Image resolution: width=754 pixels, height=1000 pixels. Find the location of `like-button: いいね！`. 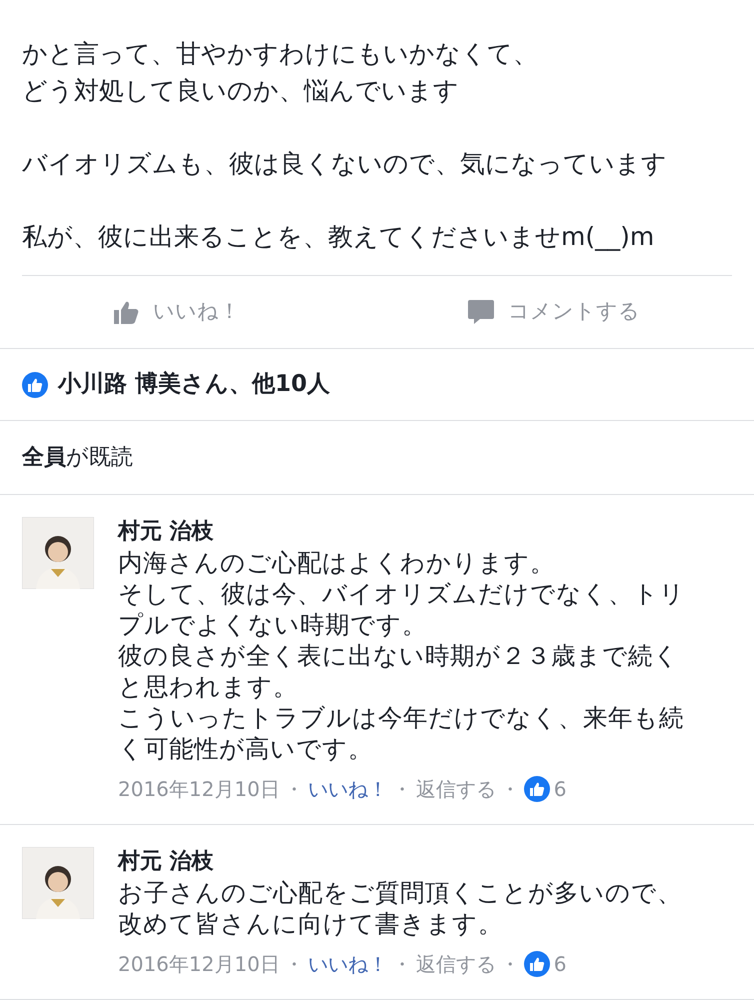

like-button: いいね！ is located at coordinates (177, 312).